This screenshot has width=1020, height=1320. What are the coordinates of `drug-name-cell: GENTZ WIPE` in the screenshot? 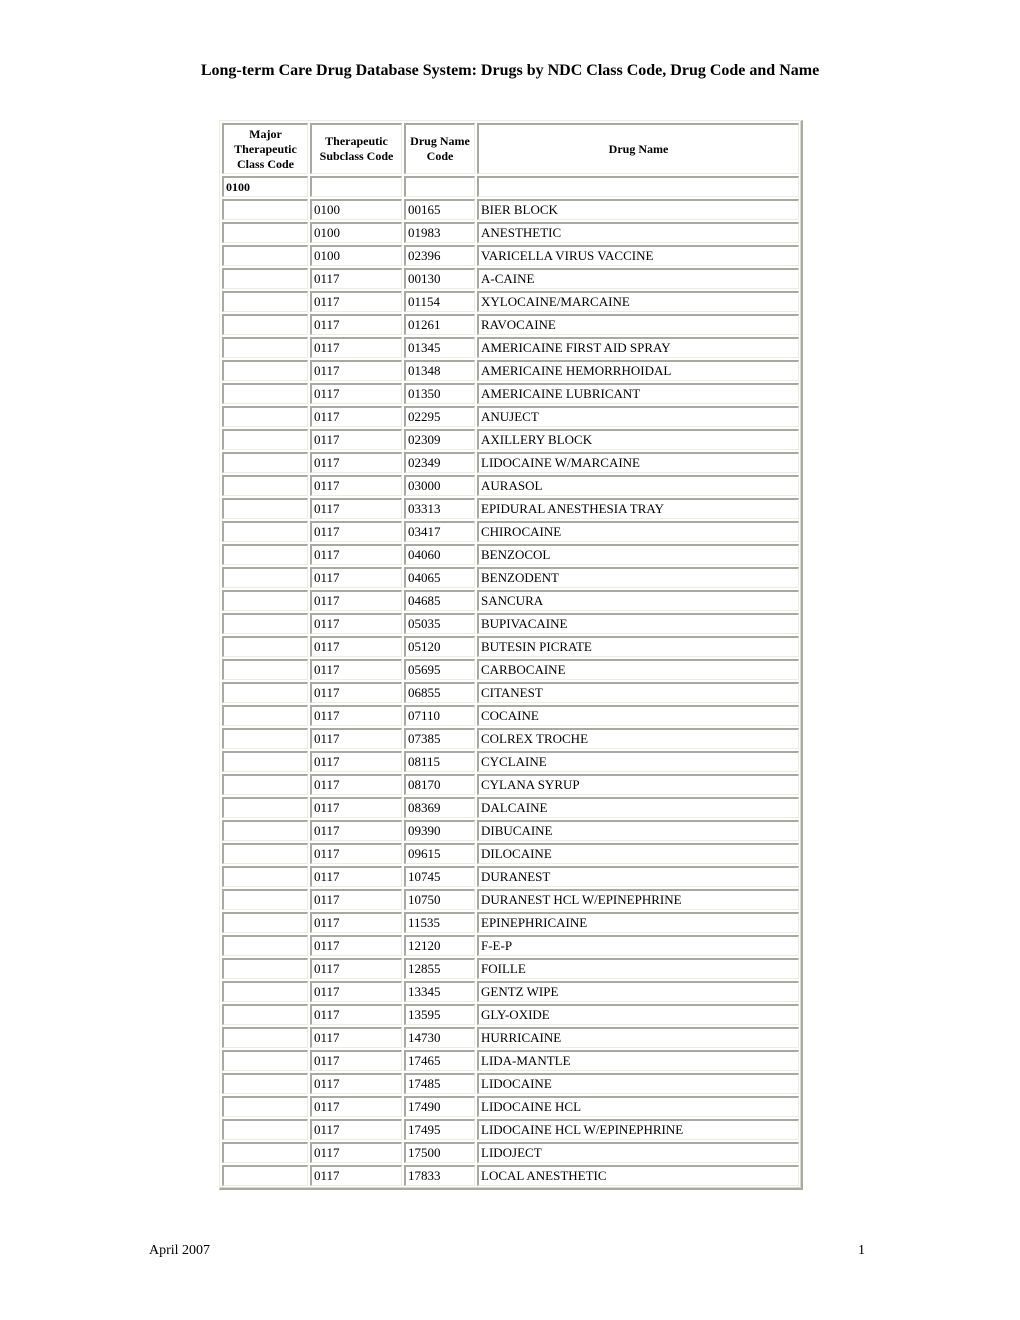 It's located at (638, 991).